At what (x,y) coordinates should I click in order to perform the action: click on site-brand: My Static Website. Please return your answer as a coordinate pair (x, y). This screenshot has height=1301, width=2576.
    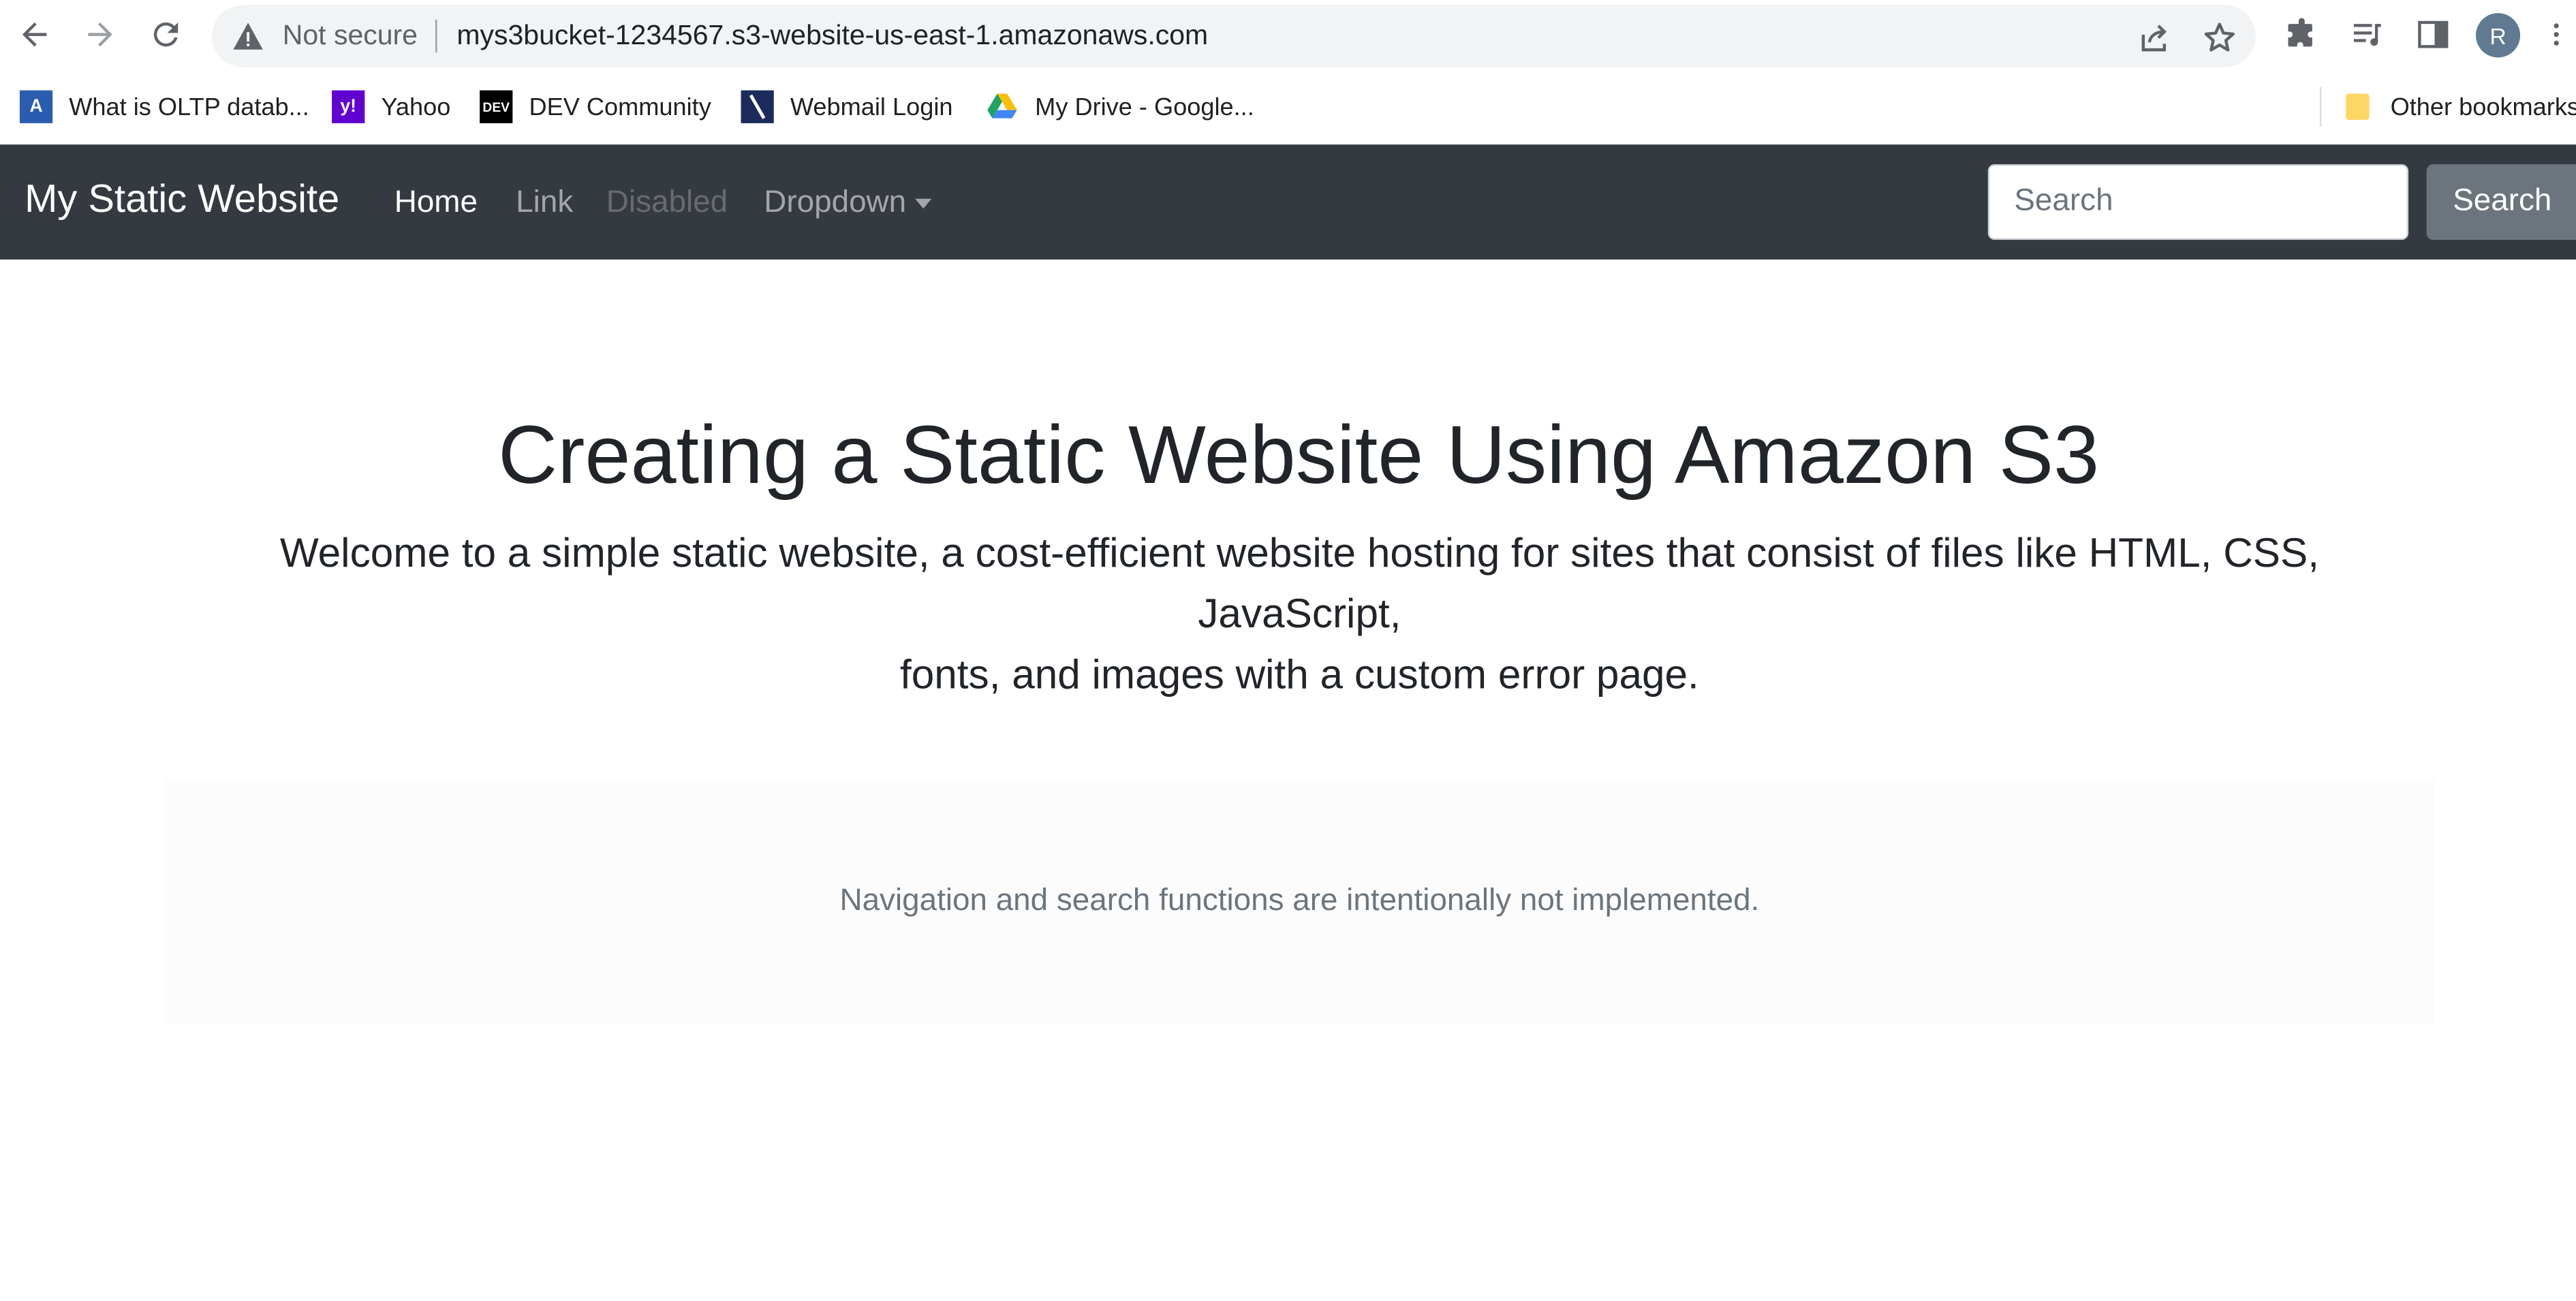
    Looking at the image, I should click on (182, 200).